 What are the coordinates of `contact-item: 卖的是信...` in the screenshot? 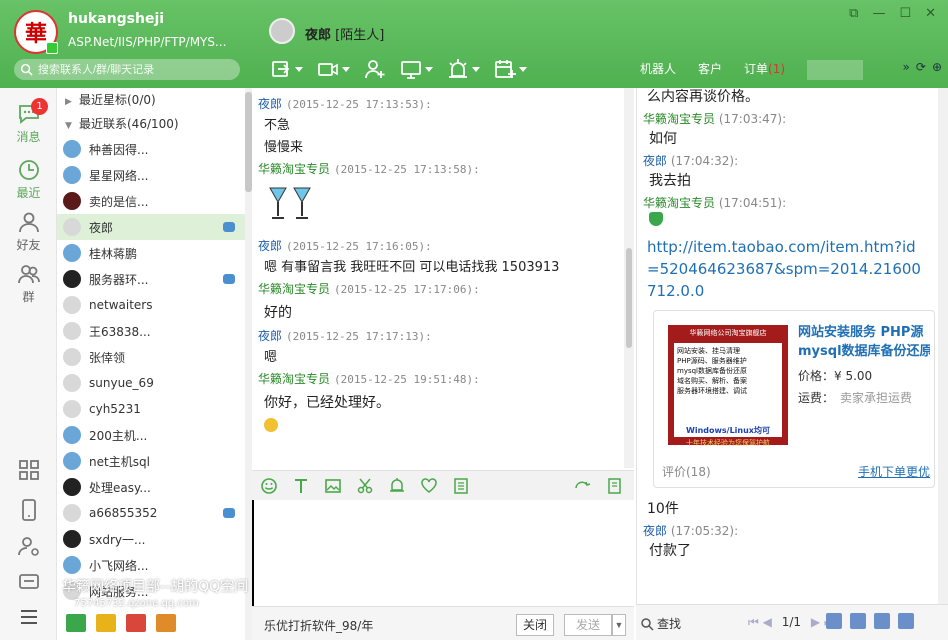 It's located at (152, 201).